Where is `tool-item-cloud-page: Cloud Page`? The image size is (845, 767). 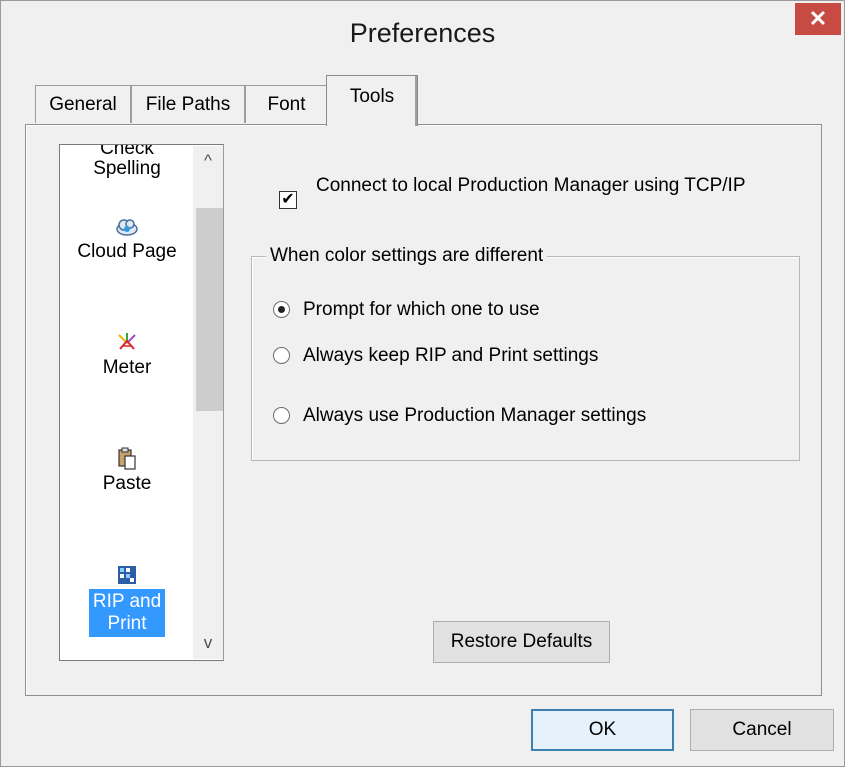
tool-item-cloud-page: Cloud Page is located at coordinates (127, 239).